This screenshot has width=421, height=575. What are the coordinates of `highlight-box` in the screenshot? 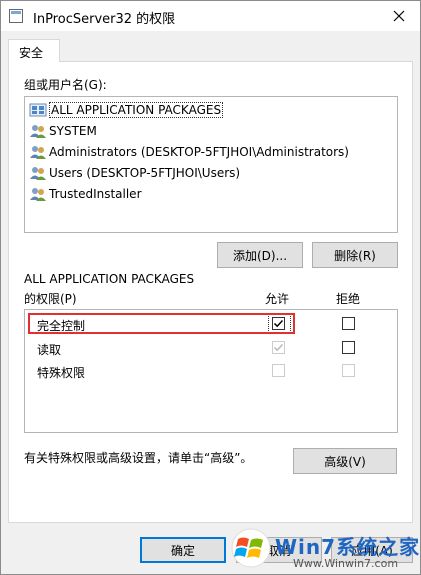 It's located at (161, 323).